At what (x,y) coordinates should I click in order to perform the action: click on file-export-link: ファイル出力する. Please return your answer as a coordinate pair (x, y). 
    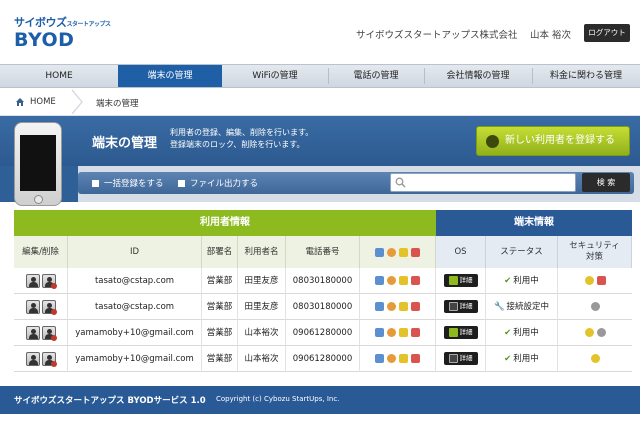
    Looking at the image, I should click on (218, 183).